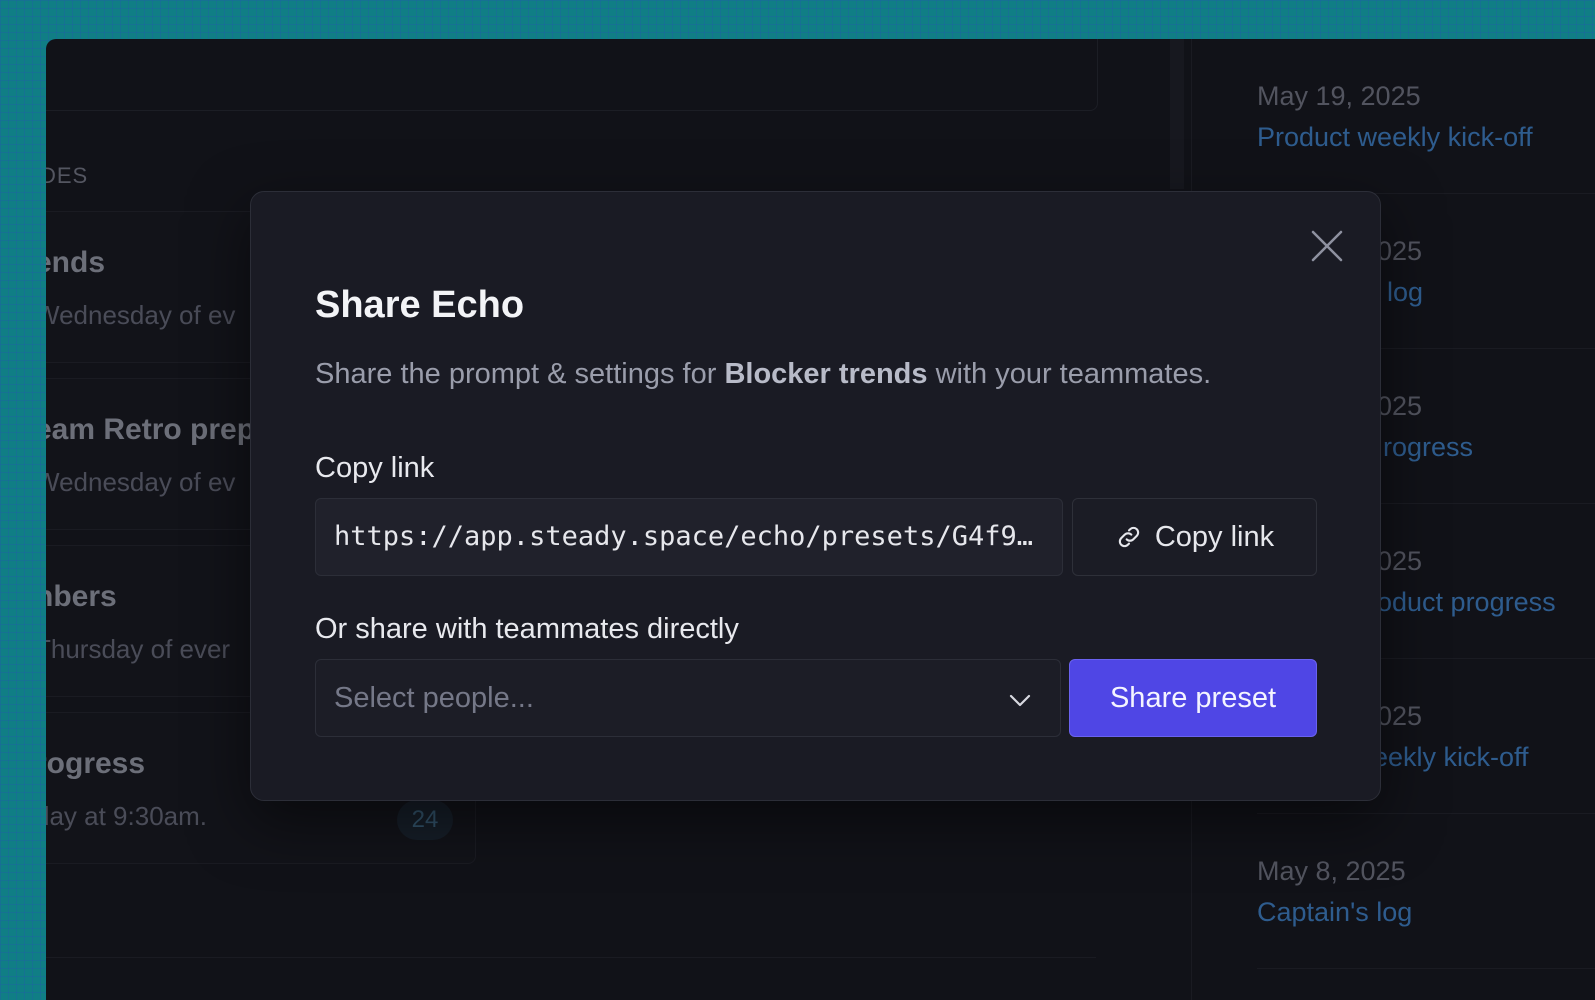  What do you see at coordinates (1466, 602) in the screenshot?
I see `entry-link: oduct progress` at bounding box center [1466, 602].